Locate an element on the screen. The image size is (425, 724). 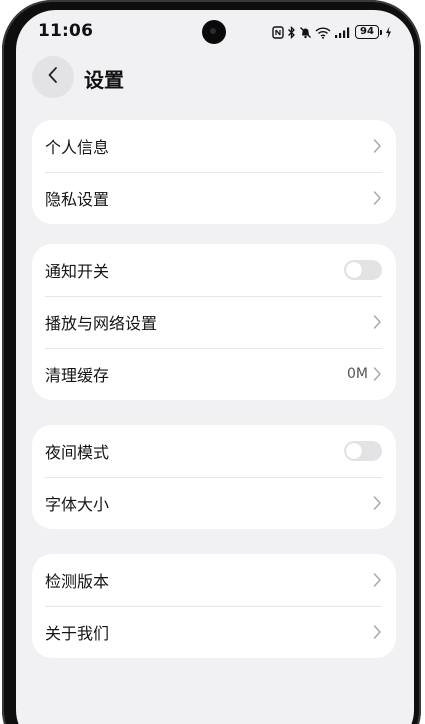
settings-item-label: 播放与网络设置 is located at coordinates (101, 323).